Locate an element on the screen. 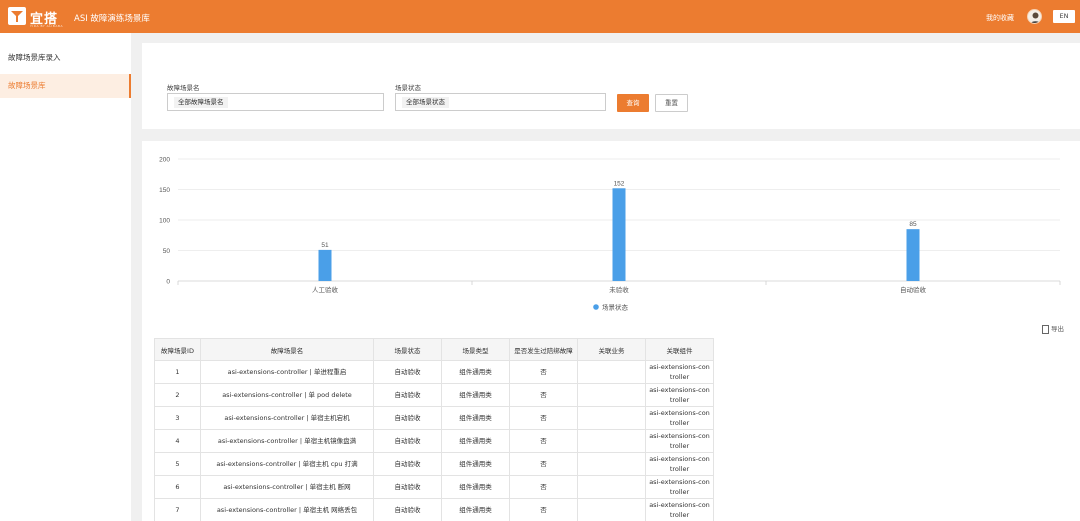  table-cell: asi-extensions-controller | 单宿主机宕机 is located at coordinates (287, 418).